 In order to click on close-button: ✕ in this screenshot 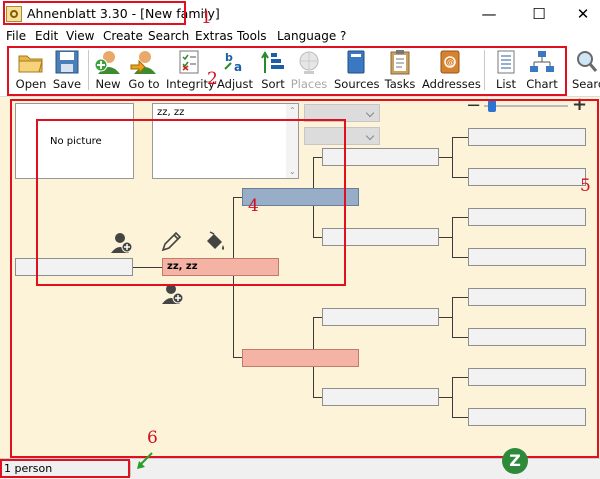, I will do `click(580, 14)`.